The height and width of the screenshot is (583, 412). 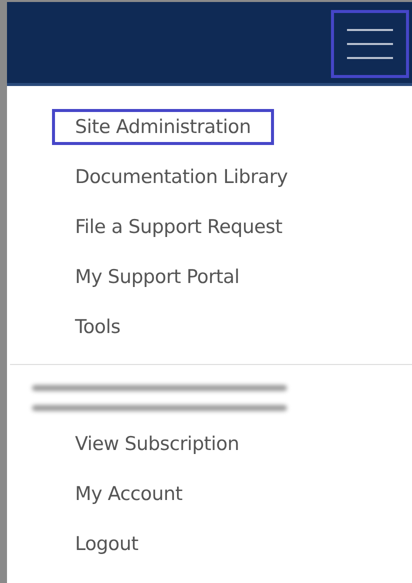 I want to click on menu-item: Site Administration, so click(x=163, y=127).